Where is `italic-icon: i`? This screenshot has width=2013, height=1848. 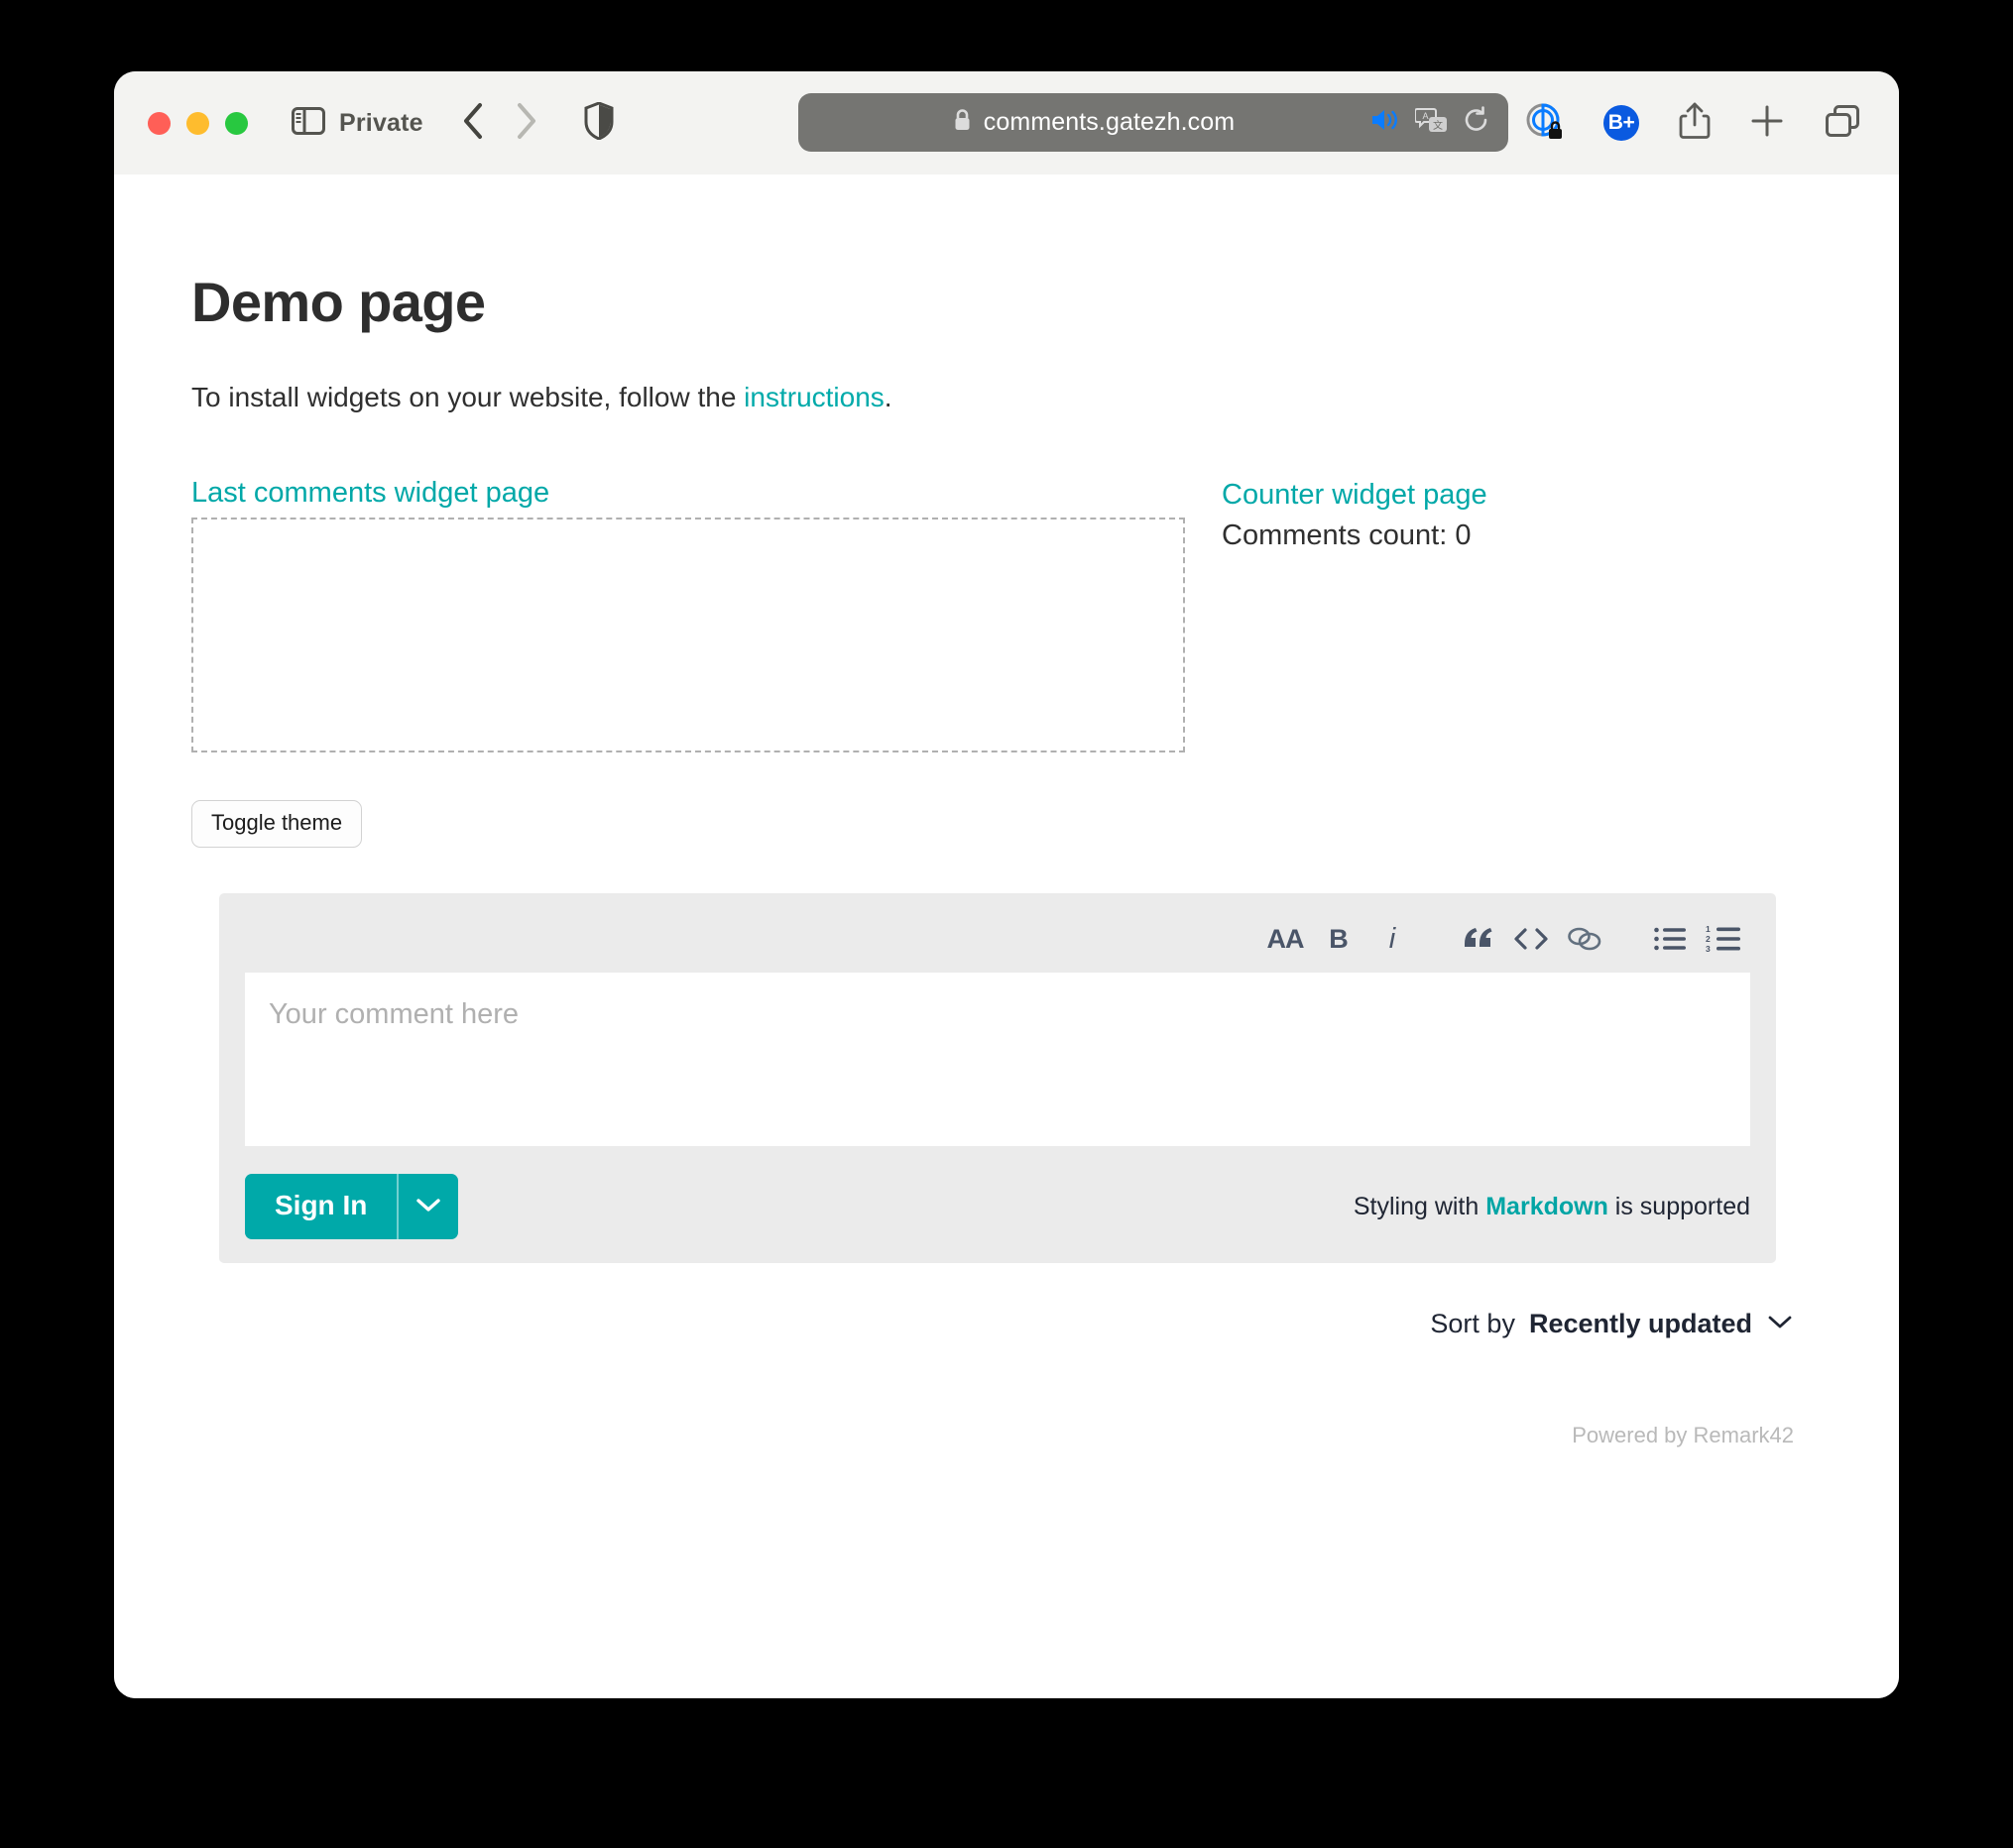
italic-icon: i is located at coordinates (1392, 939).